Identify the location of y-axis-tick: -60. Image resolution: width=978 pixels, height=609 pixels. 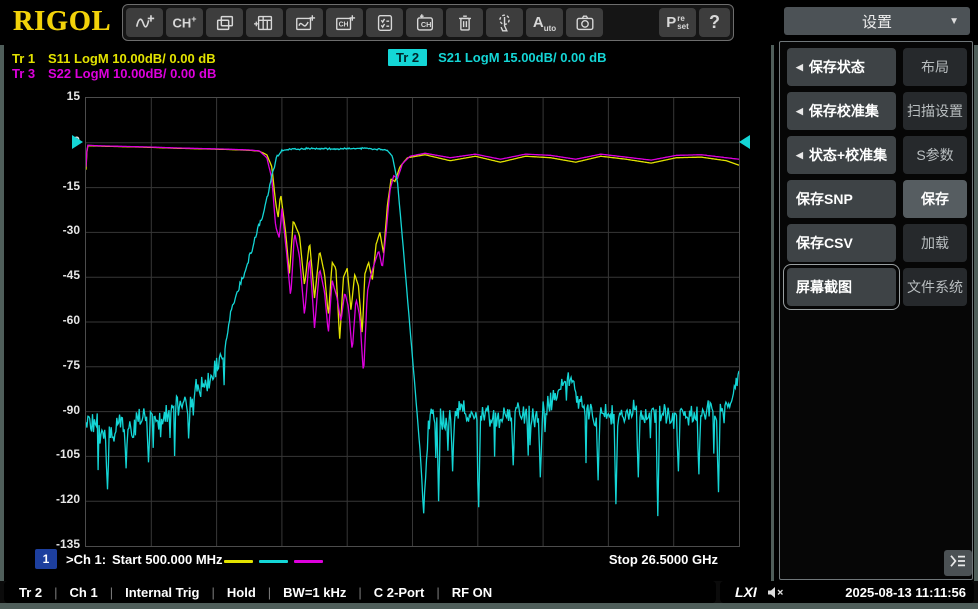
(71, 320).